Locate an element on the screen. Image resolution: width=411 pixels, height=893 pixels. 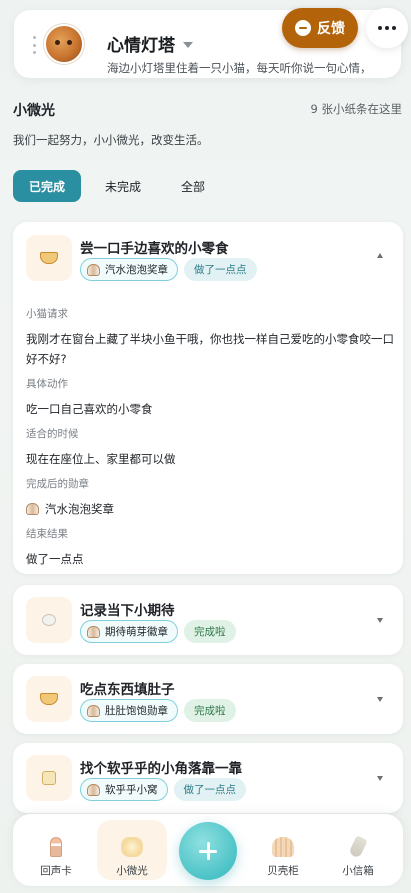
nav-label: 贝壳柜 is located at coordinates (283, 871).